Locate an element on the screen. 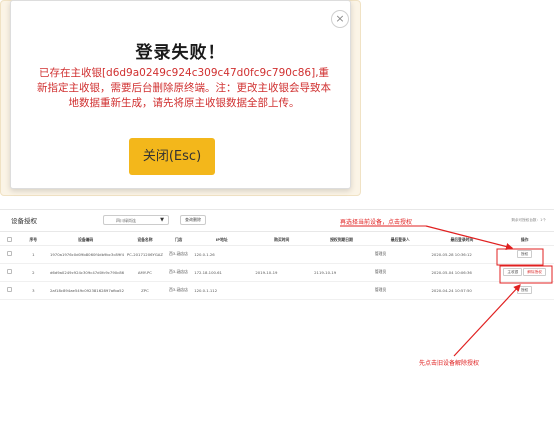 The width and height of the screenshot is (554, 427). col-header: 最后登录时间 is located at coordinates (462, 240).